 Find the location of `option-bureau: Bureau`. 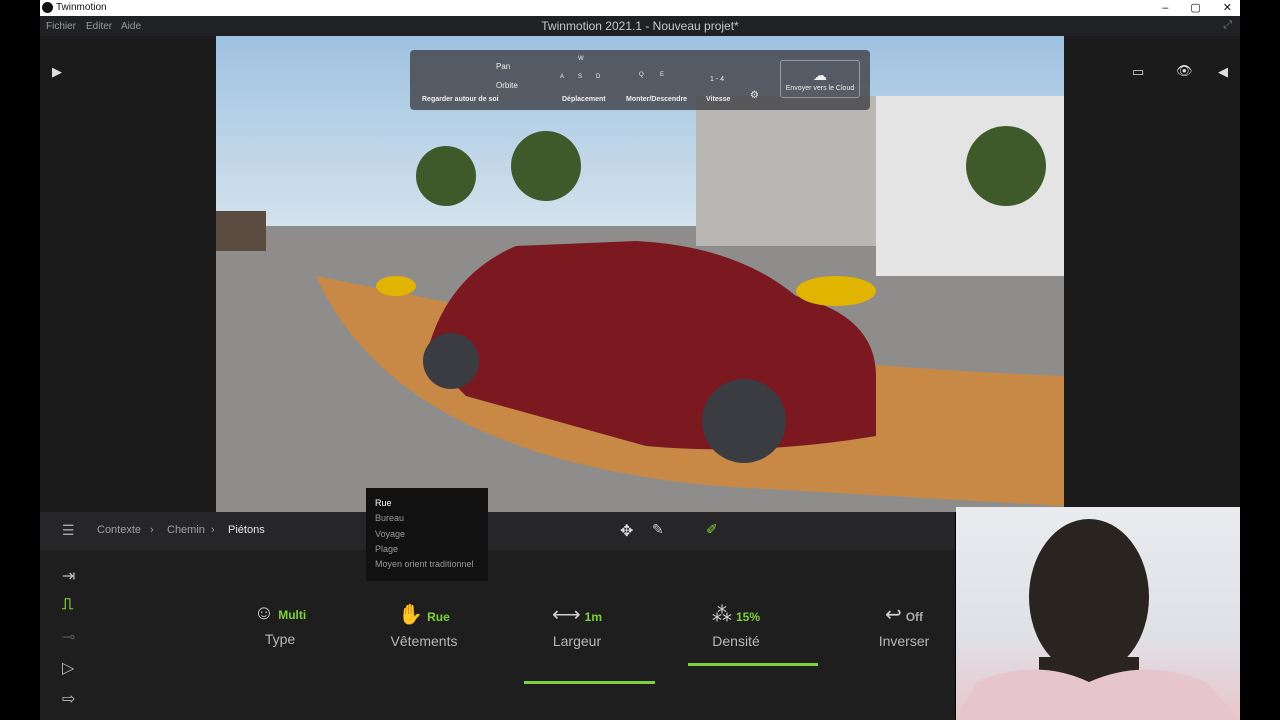

option-bureau: Bureau is located at coordinates (431, 520).